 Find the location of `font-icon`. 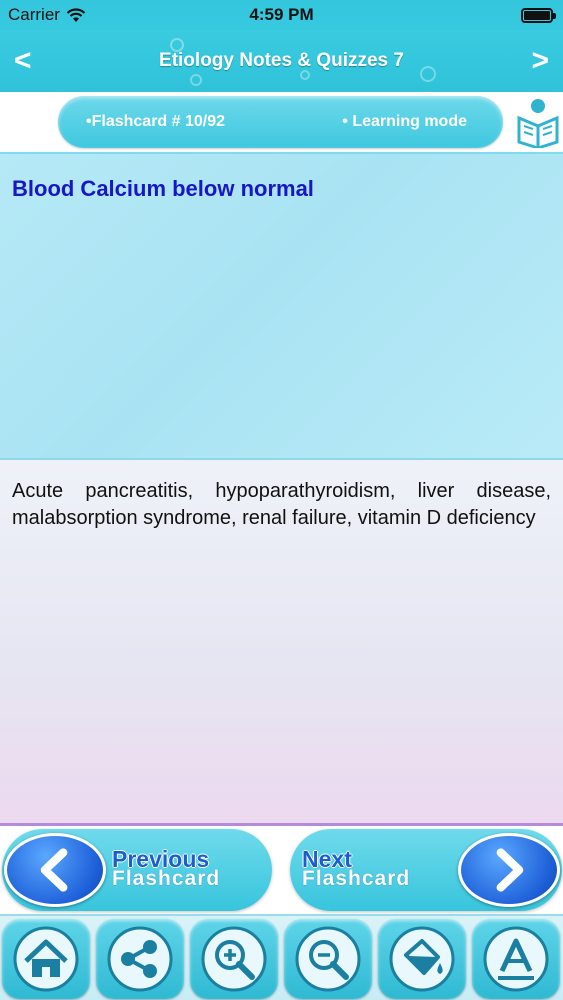

font-icon is located at coordinates (516, 959).